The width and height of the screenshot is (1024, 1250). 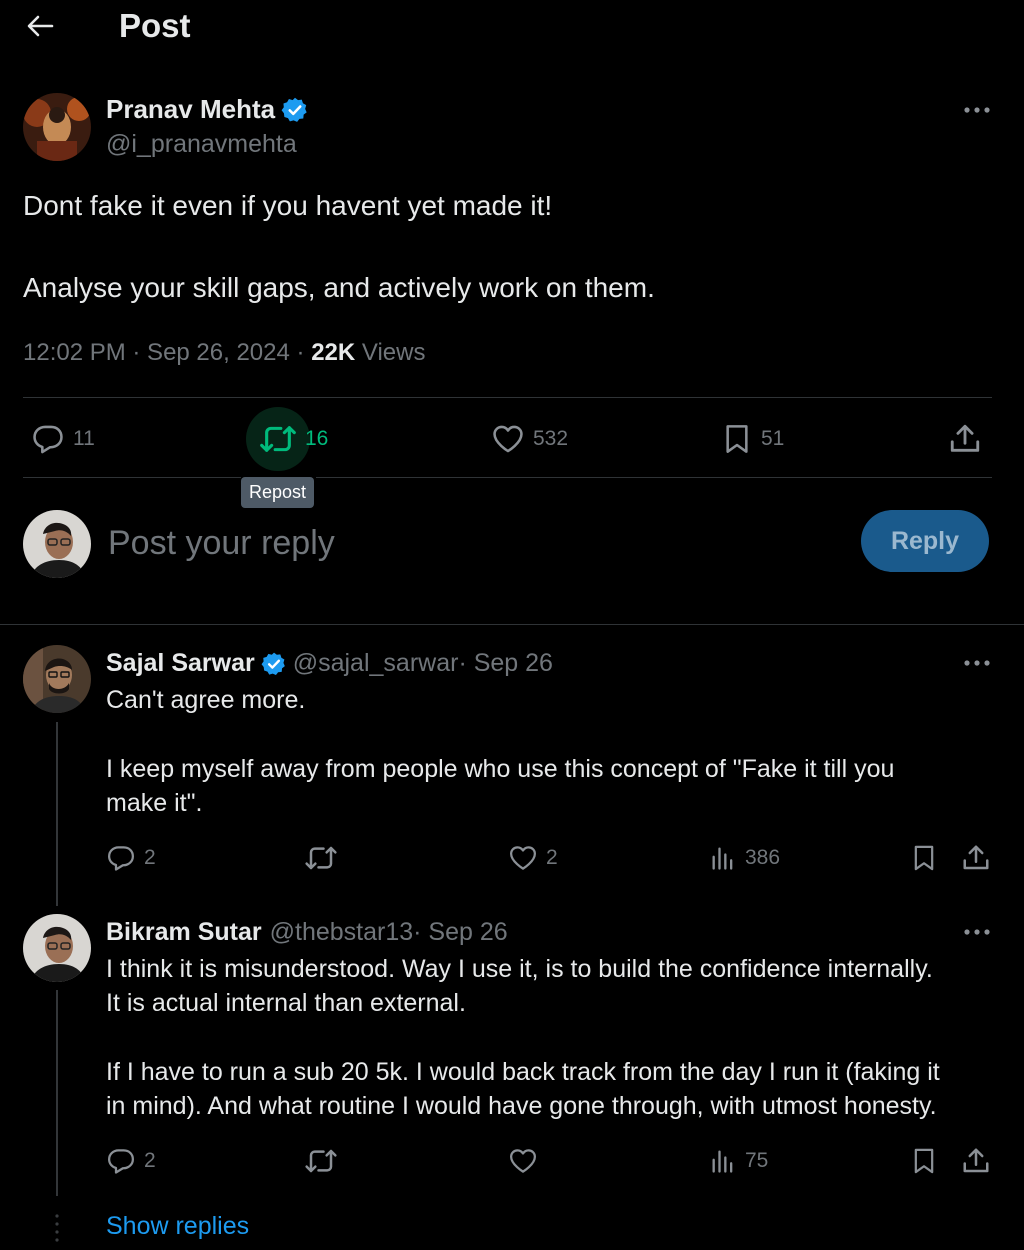 What do you see at coordinates (167, 352) in the screenshot?
I see `post-time: 12:02 PM · Sep 26, 2024 ·` at bounding box center [167, 352].